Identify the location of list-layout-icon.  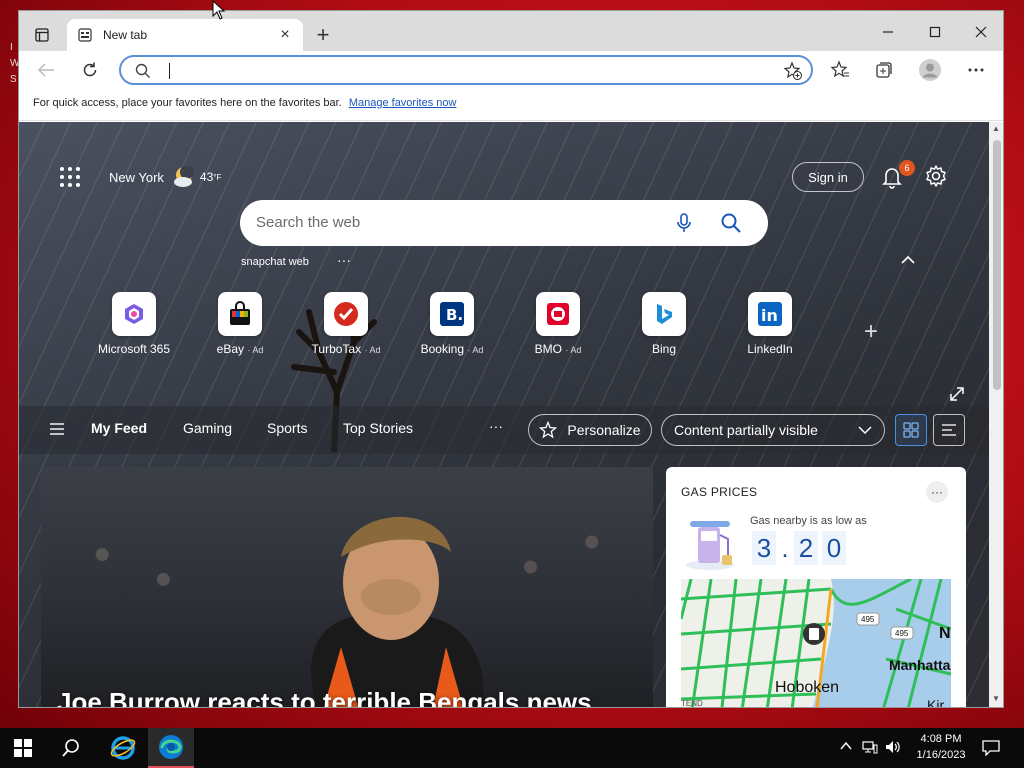
(949, 430).